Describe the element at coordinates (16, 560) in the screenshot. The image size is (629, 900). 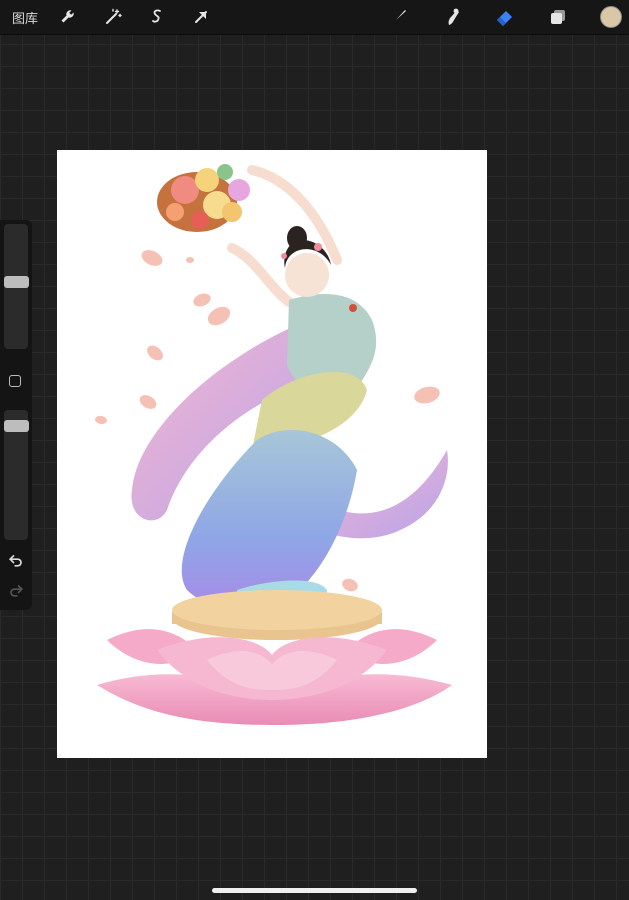
I see `undo-icon` at that location.